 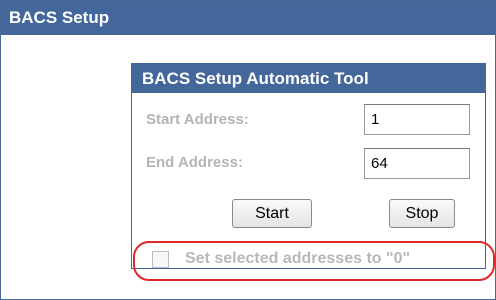 What do you see at coordinates (308, 78) in the screenshot?
I see `tool-title: BACS Setup Automatic Tool` at bounding box center [308, 78].